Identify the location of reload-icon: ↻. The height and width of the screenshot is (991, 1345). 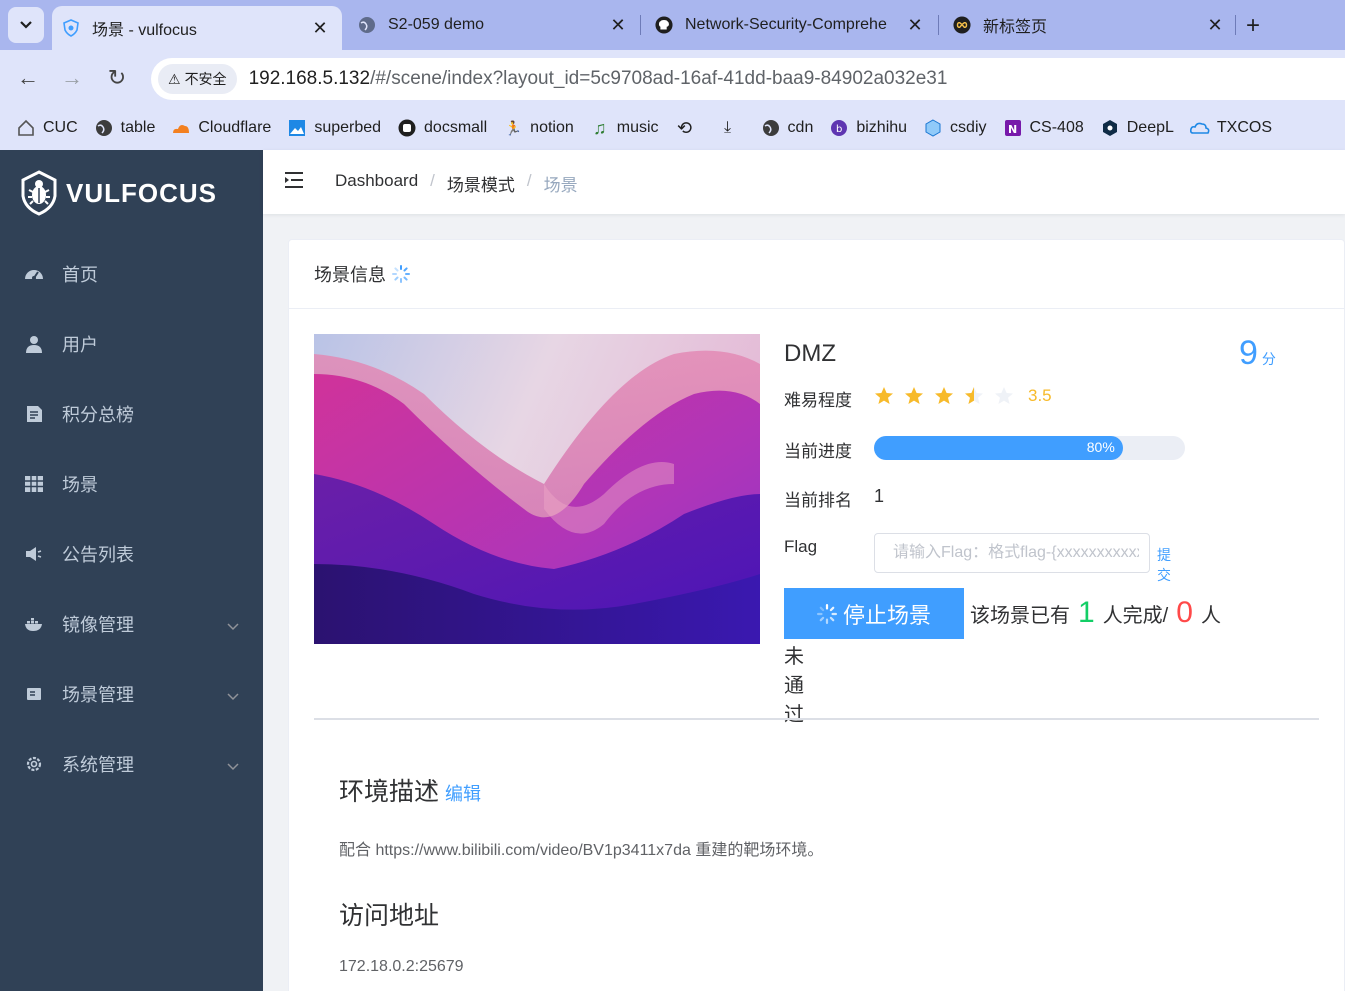
(117, 78).